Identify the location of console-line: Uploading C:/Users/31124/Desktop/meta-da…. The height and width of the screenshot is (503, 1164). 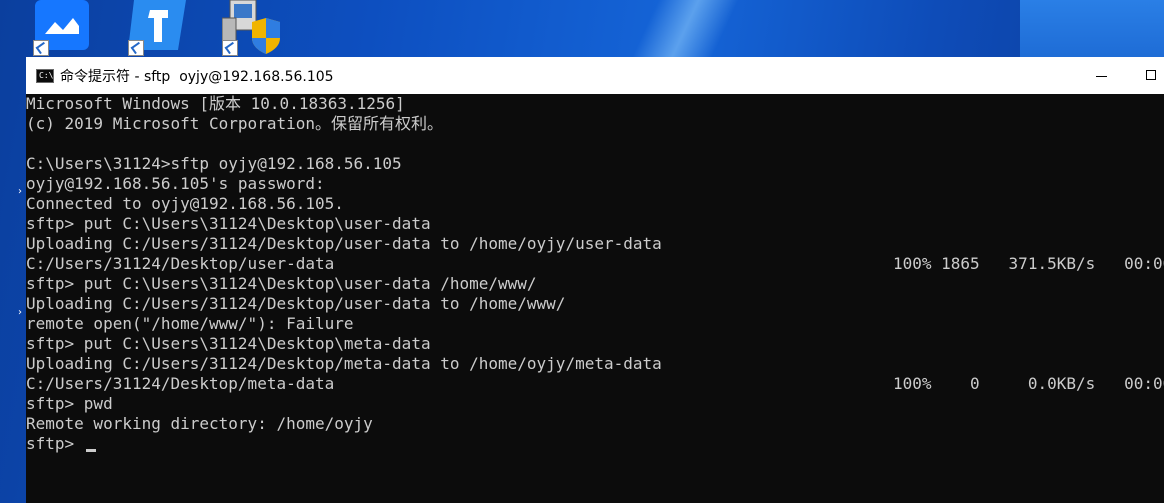
(344, 363).